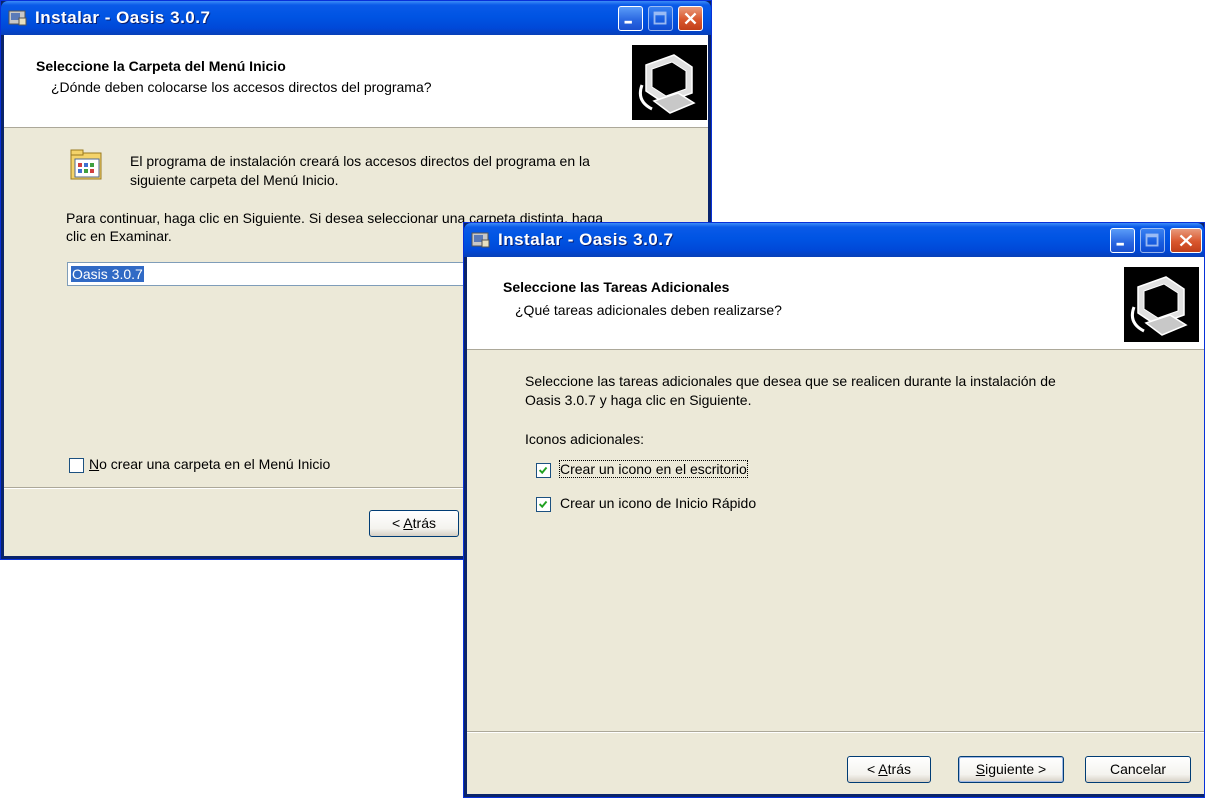 The image size is (1205, 798). I want to click on footer-separator, so click(835, 732).